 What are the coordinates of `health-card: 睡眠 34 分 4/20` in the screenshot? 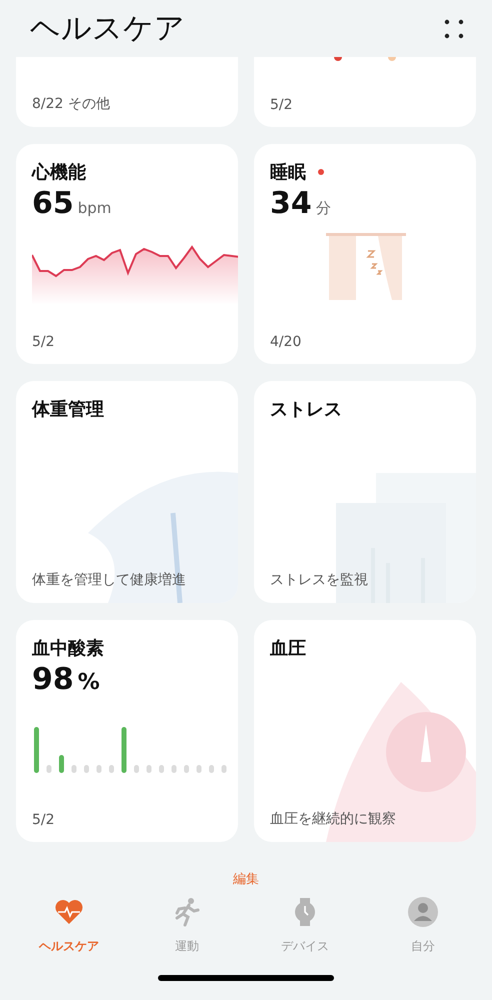 It's located at (365, 254).